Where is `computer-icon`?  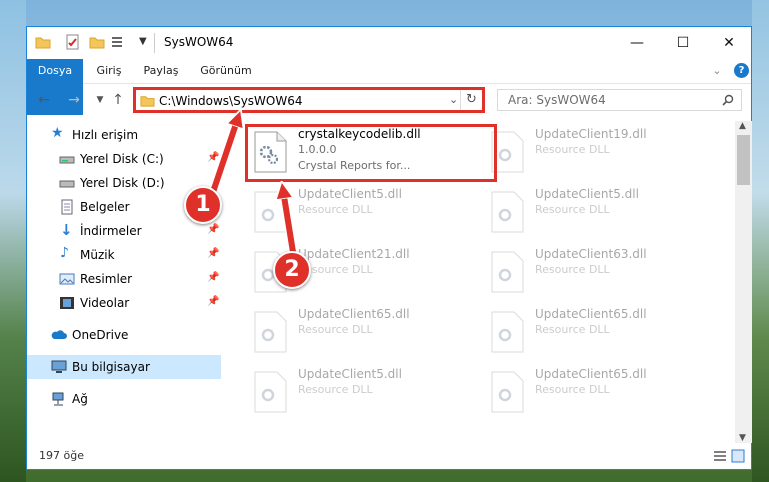 computer-icon is located at coordinates (59, 366).